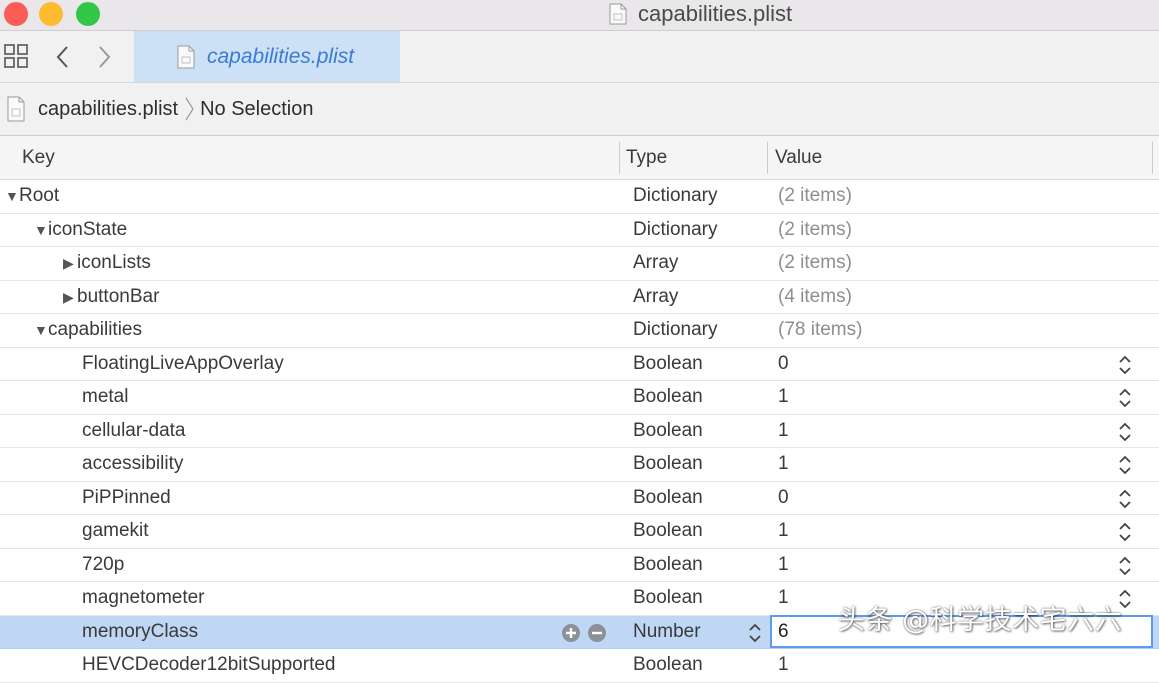 This screenshot has width=1159, height=683. What do you see at coordinates (715, 13) in the screenshot?
I see `window-title-text: capabilities.plist` at bounding box center [715, 13].